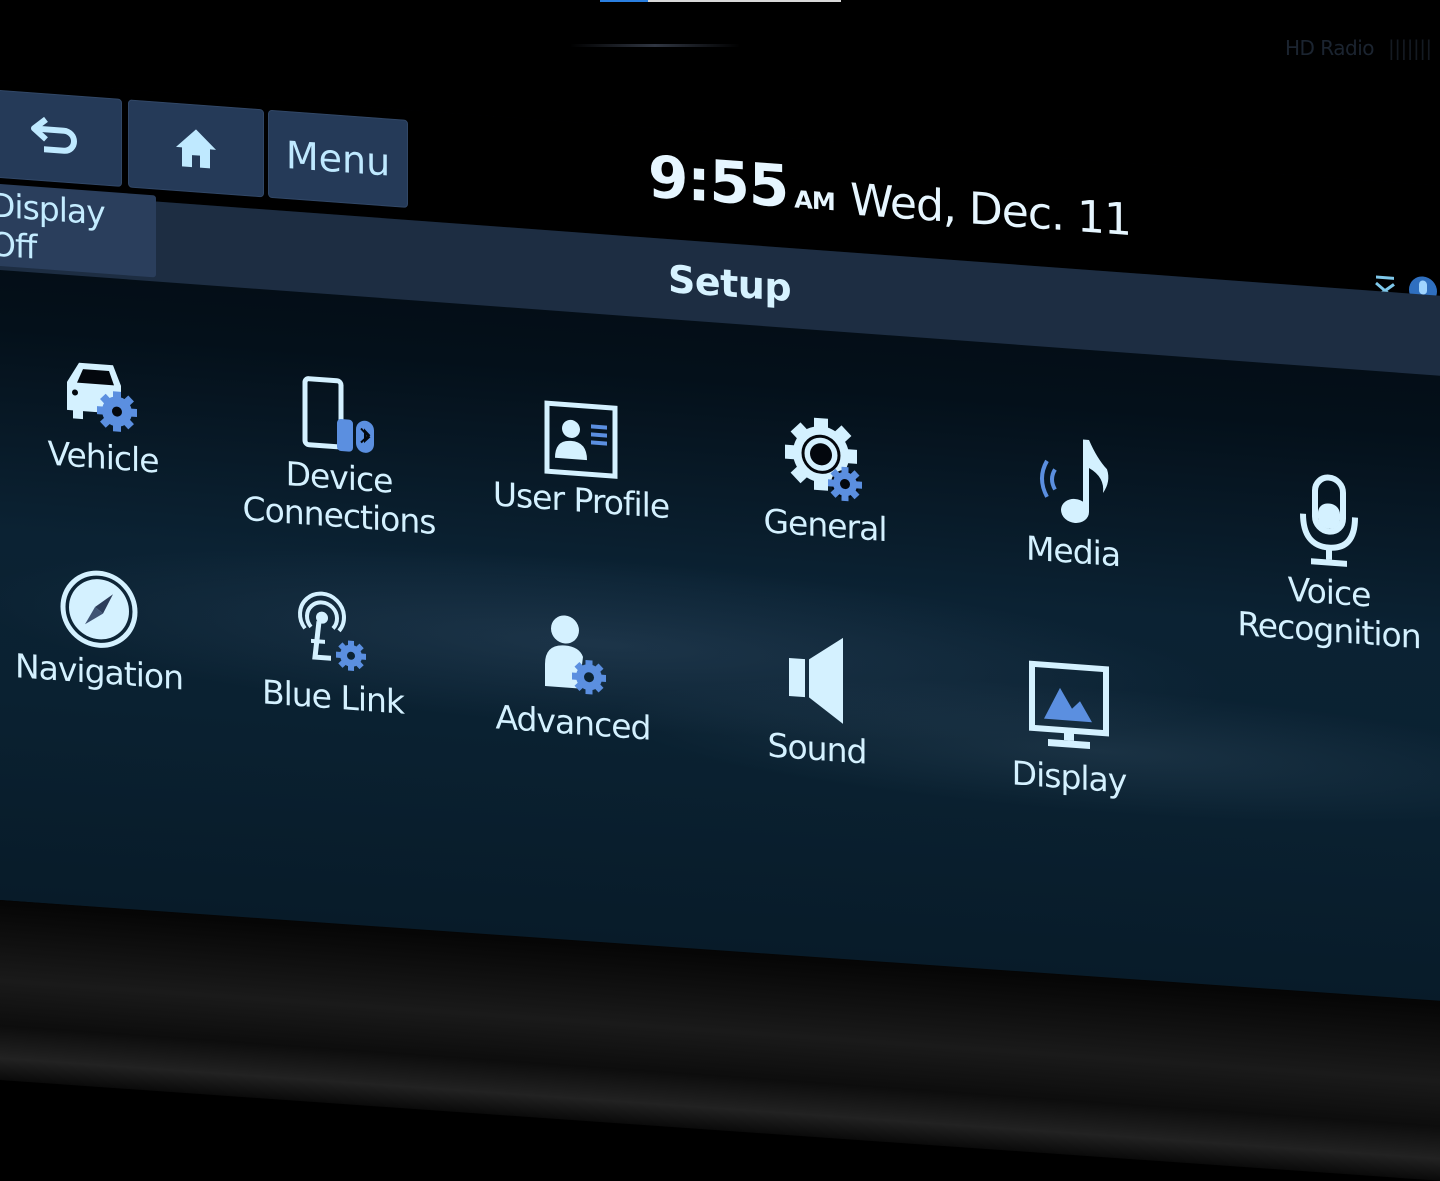  What do you see at coordinates (333, 629) in the screenshot?
I see `blue-link-gear-icon` at bounding box center [333, 629].